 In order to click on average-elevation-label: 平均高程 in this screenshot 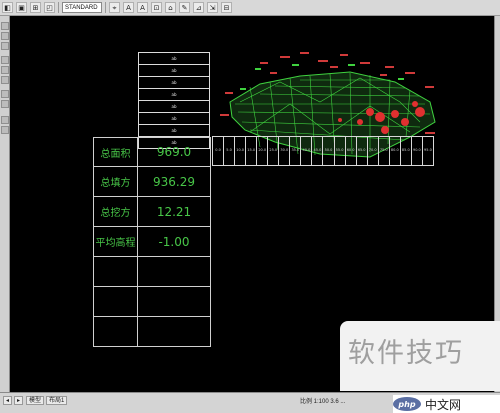, I will do `click(115, 242)`.